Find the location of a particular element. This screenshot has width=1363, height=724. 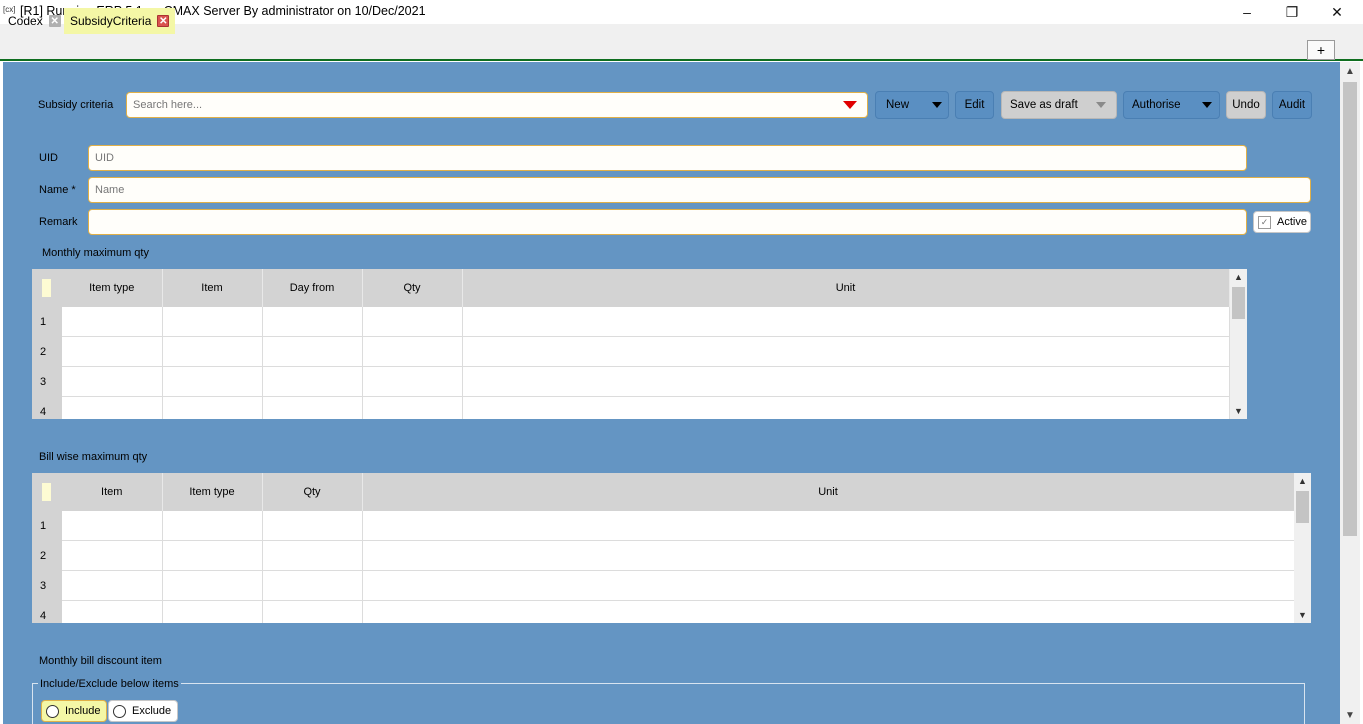

uid-field: UID is located at coordinates (667, 158).